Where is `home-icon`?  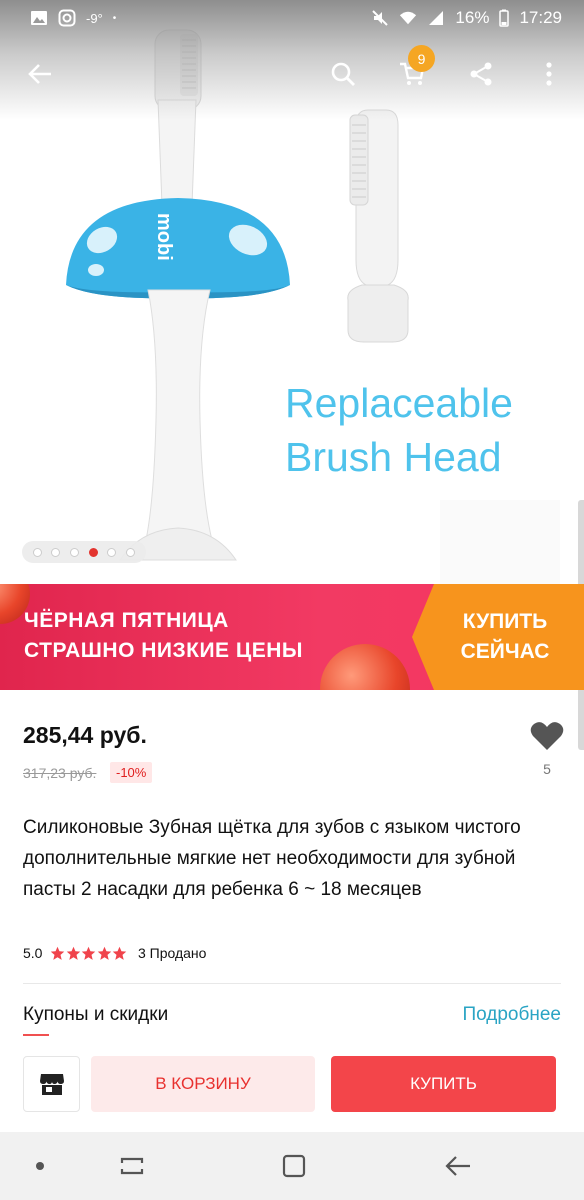 home-icon is located at coordinates (294, 1166).